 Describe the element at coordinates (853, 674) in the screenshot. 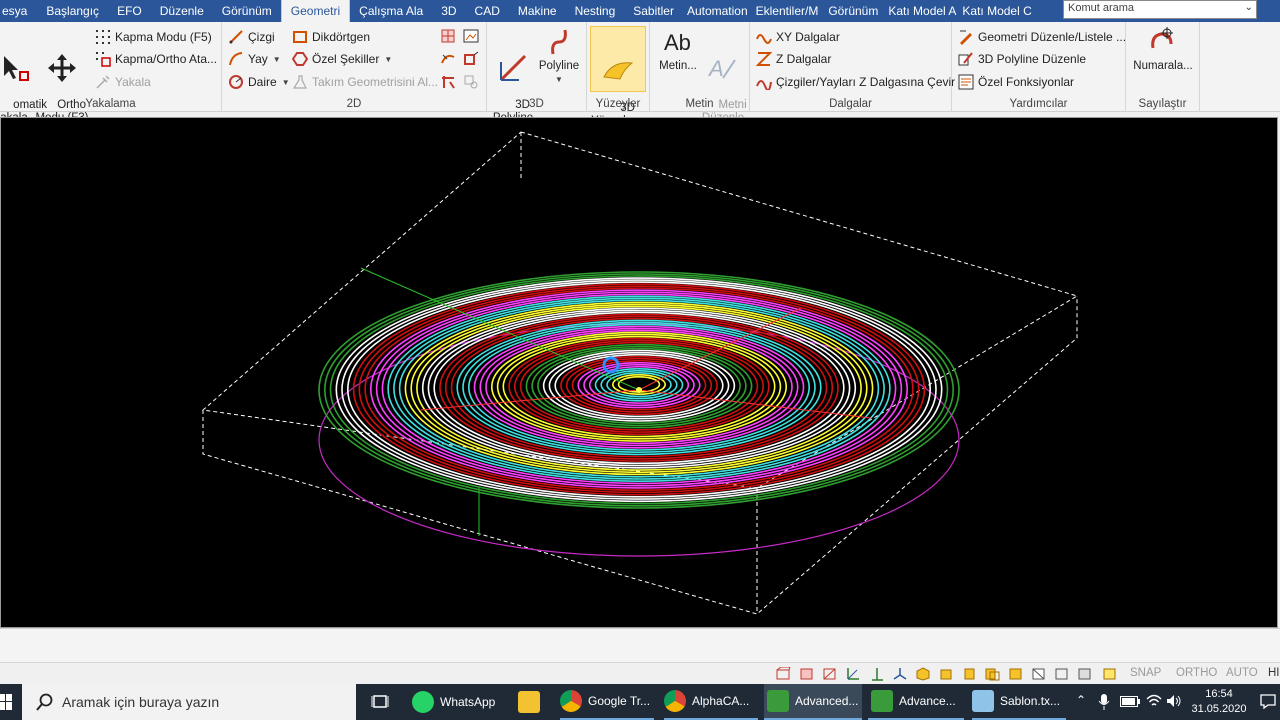

I see `axis-xy-icon` at that location.